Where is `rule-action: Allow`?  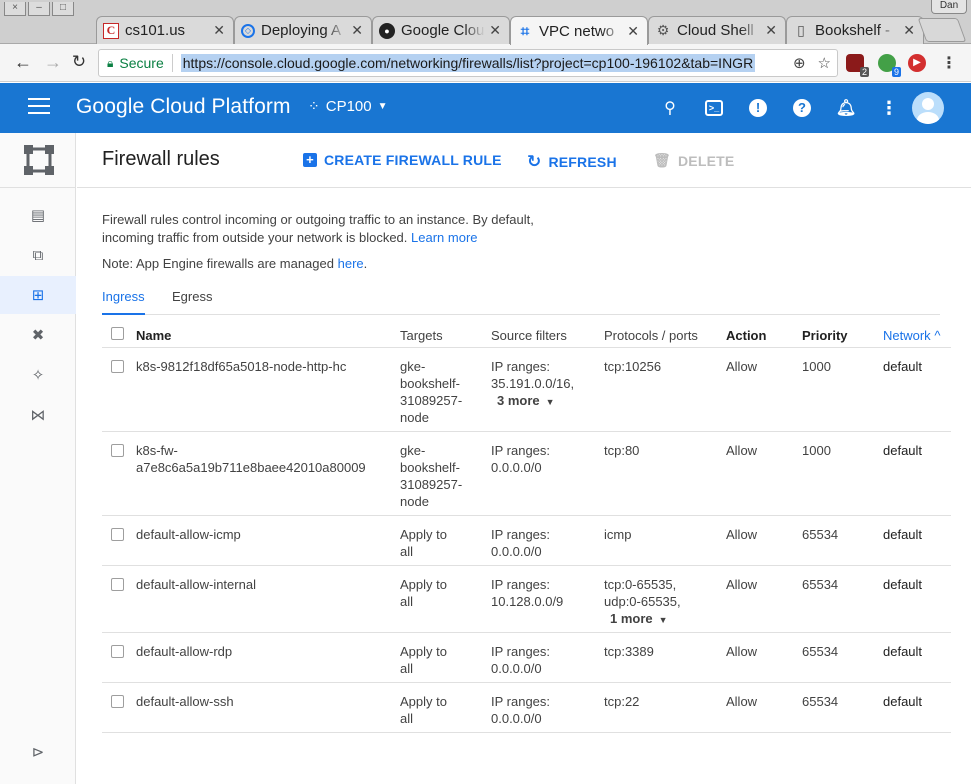
rule-action: Allow is located at coordinates (742, 366).